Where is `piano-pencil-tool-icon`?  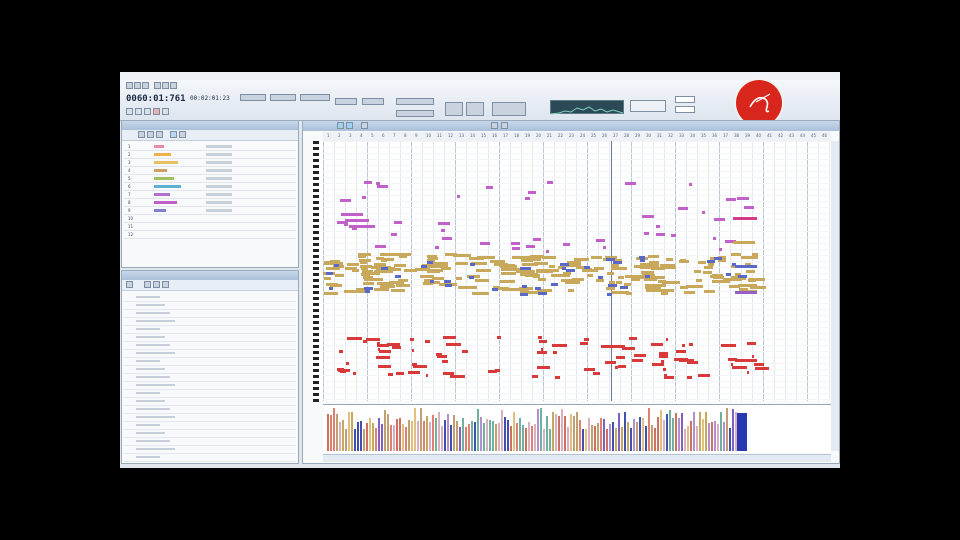 piano-pencil-tool-icon is located at coordinates (349, 125).